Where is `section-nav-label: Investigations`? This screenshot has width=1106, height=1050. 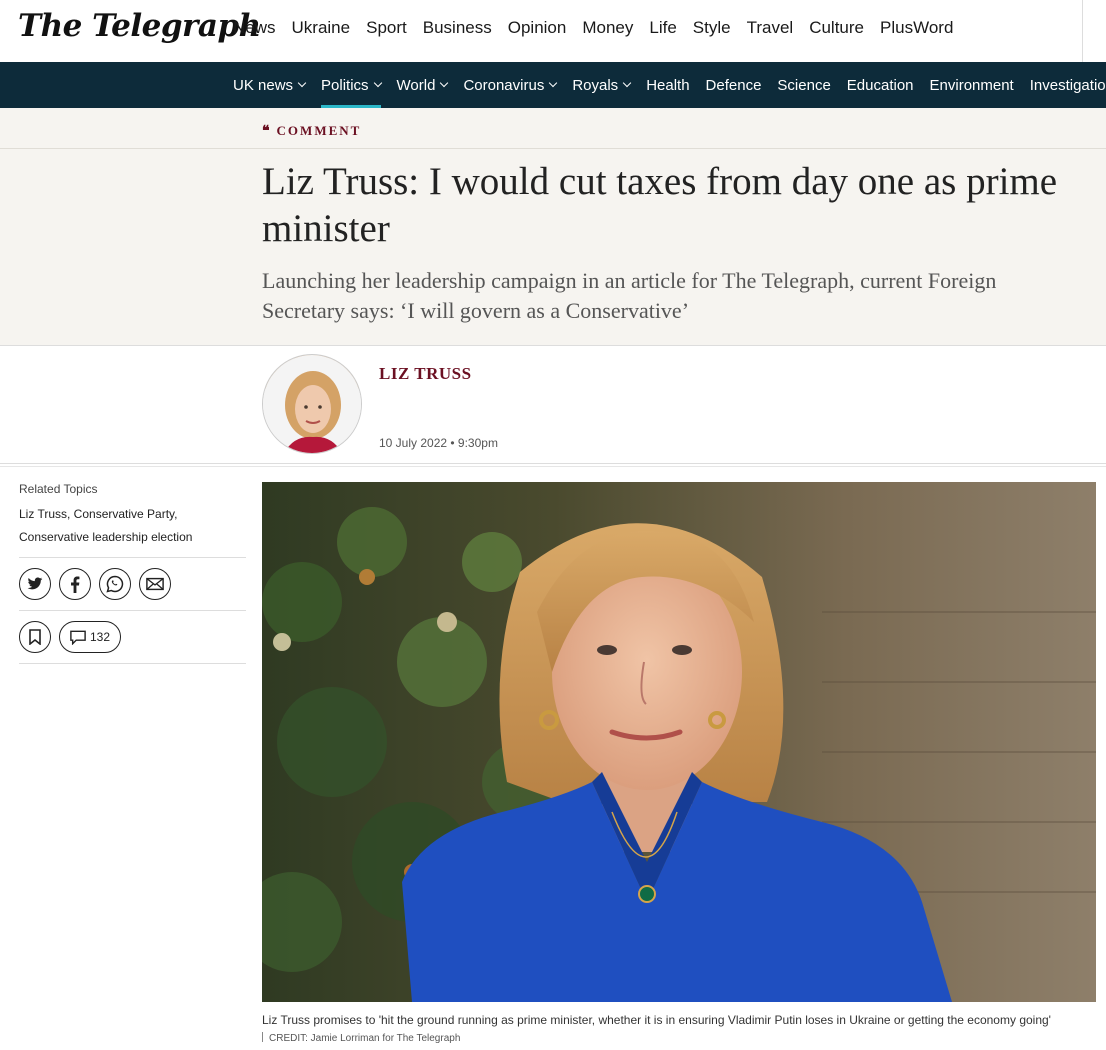
section-nav-label: Investigations is located at coordinates (1067, 85).